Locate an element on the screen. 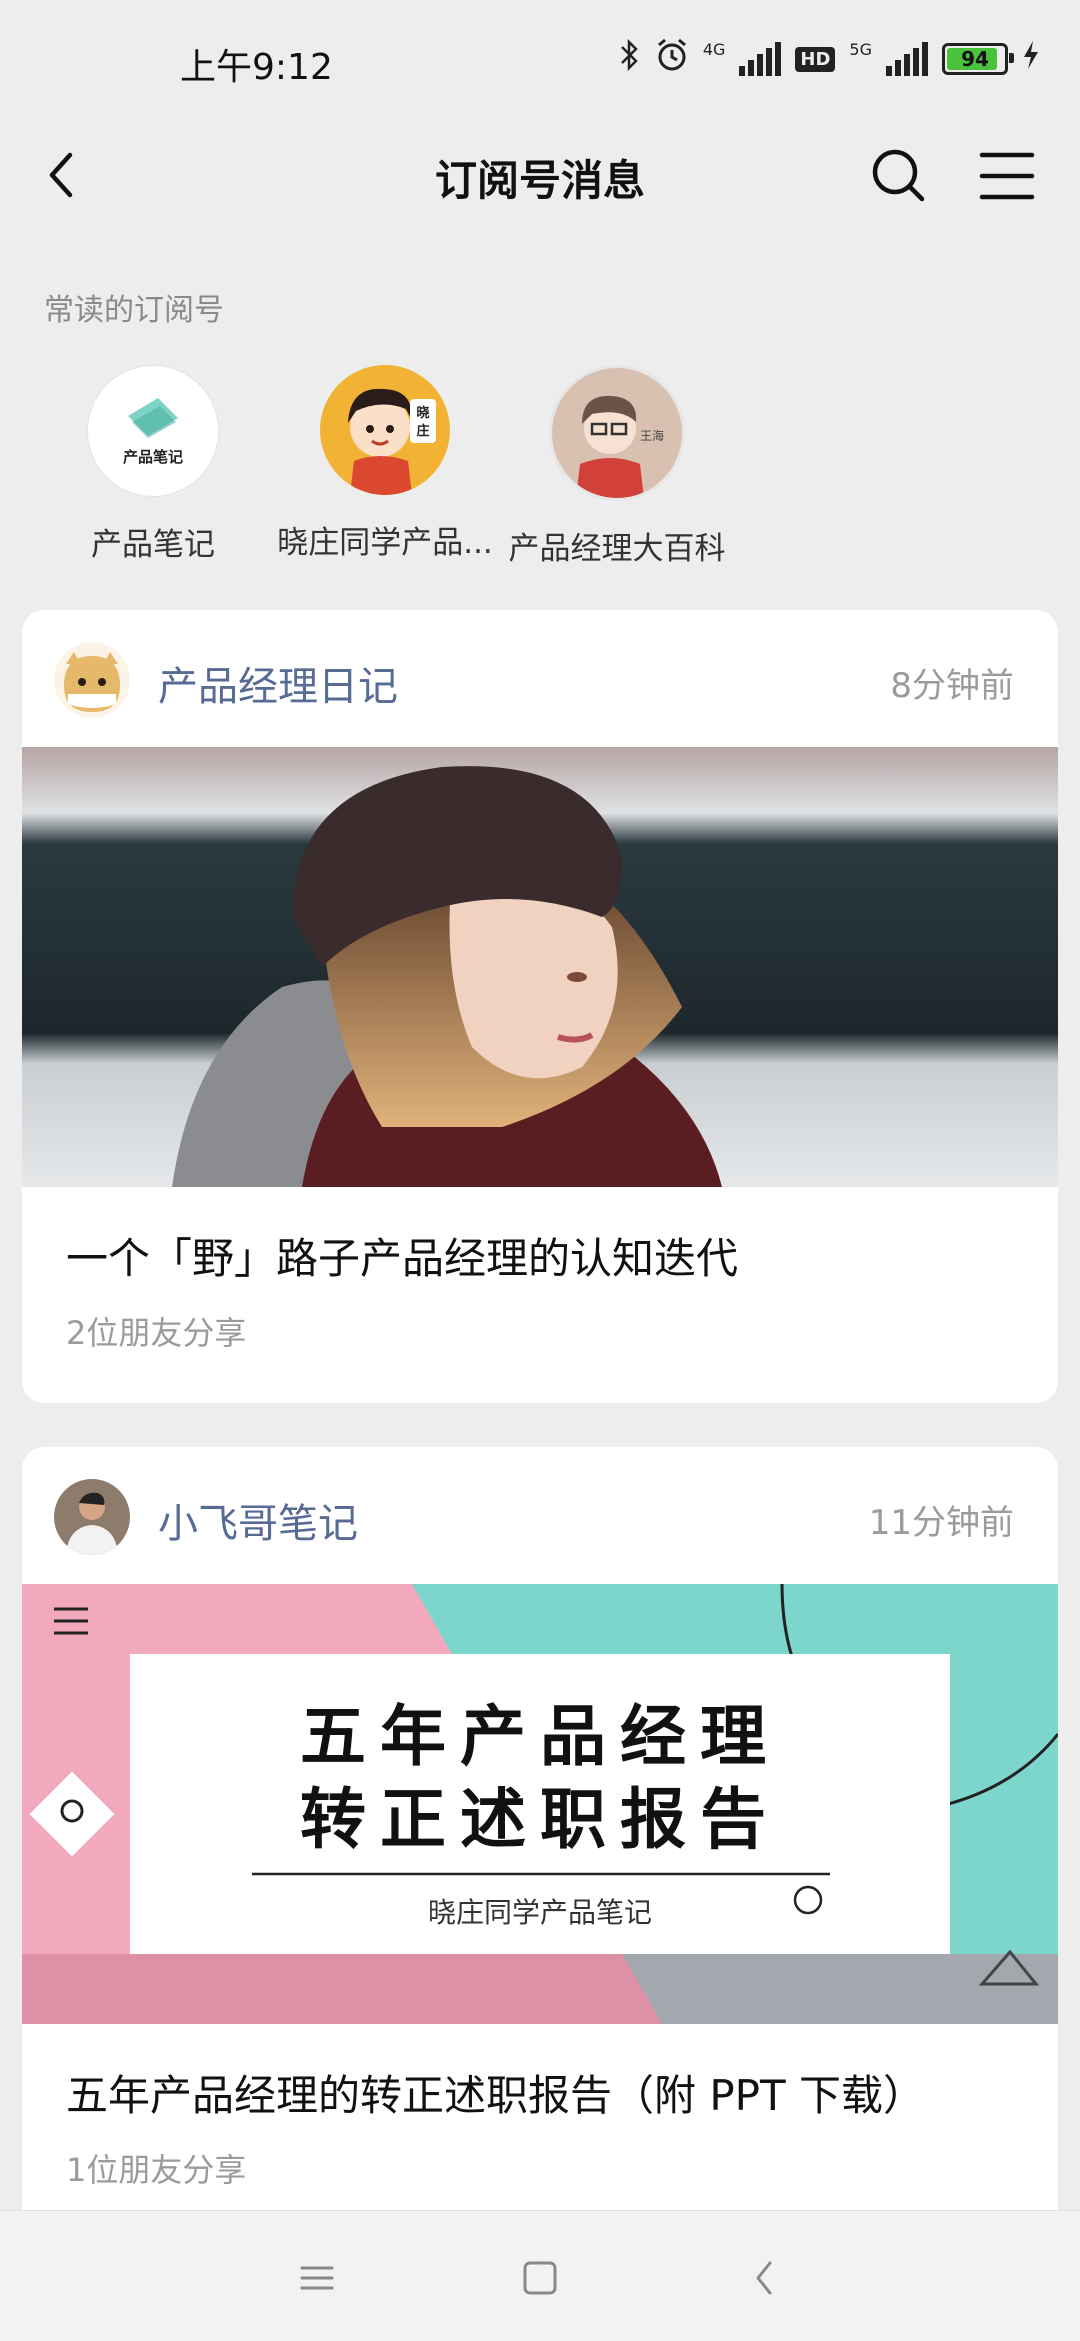 The image size is (1080, 2341). status-icons: 4G HD 5G 94 is located at coordinates (829, 59).